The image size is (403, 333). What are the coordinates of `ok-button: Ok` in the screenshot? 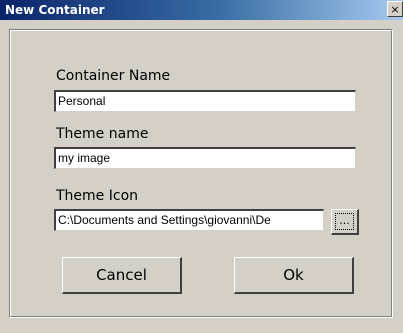 It's located at (294, 275).